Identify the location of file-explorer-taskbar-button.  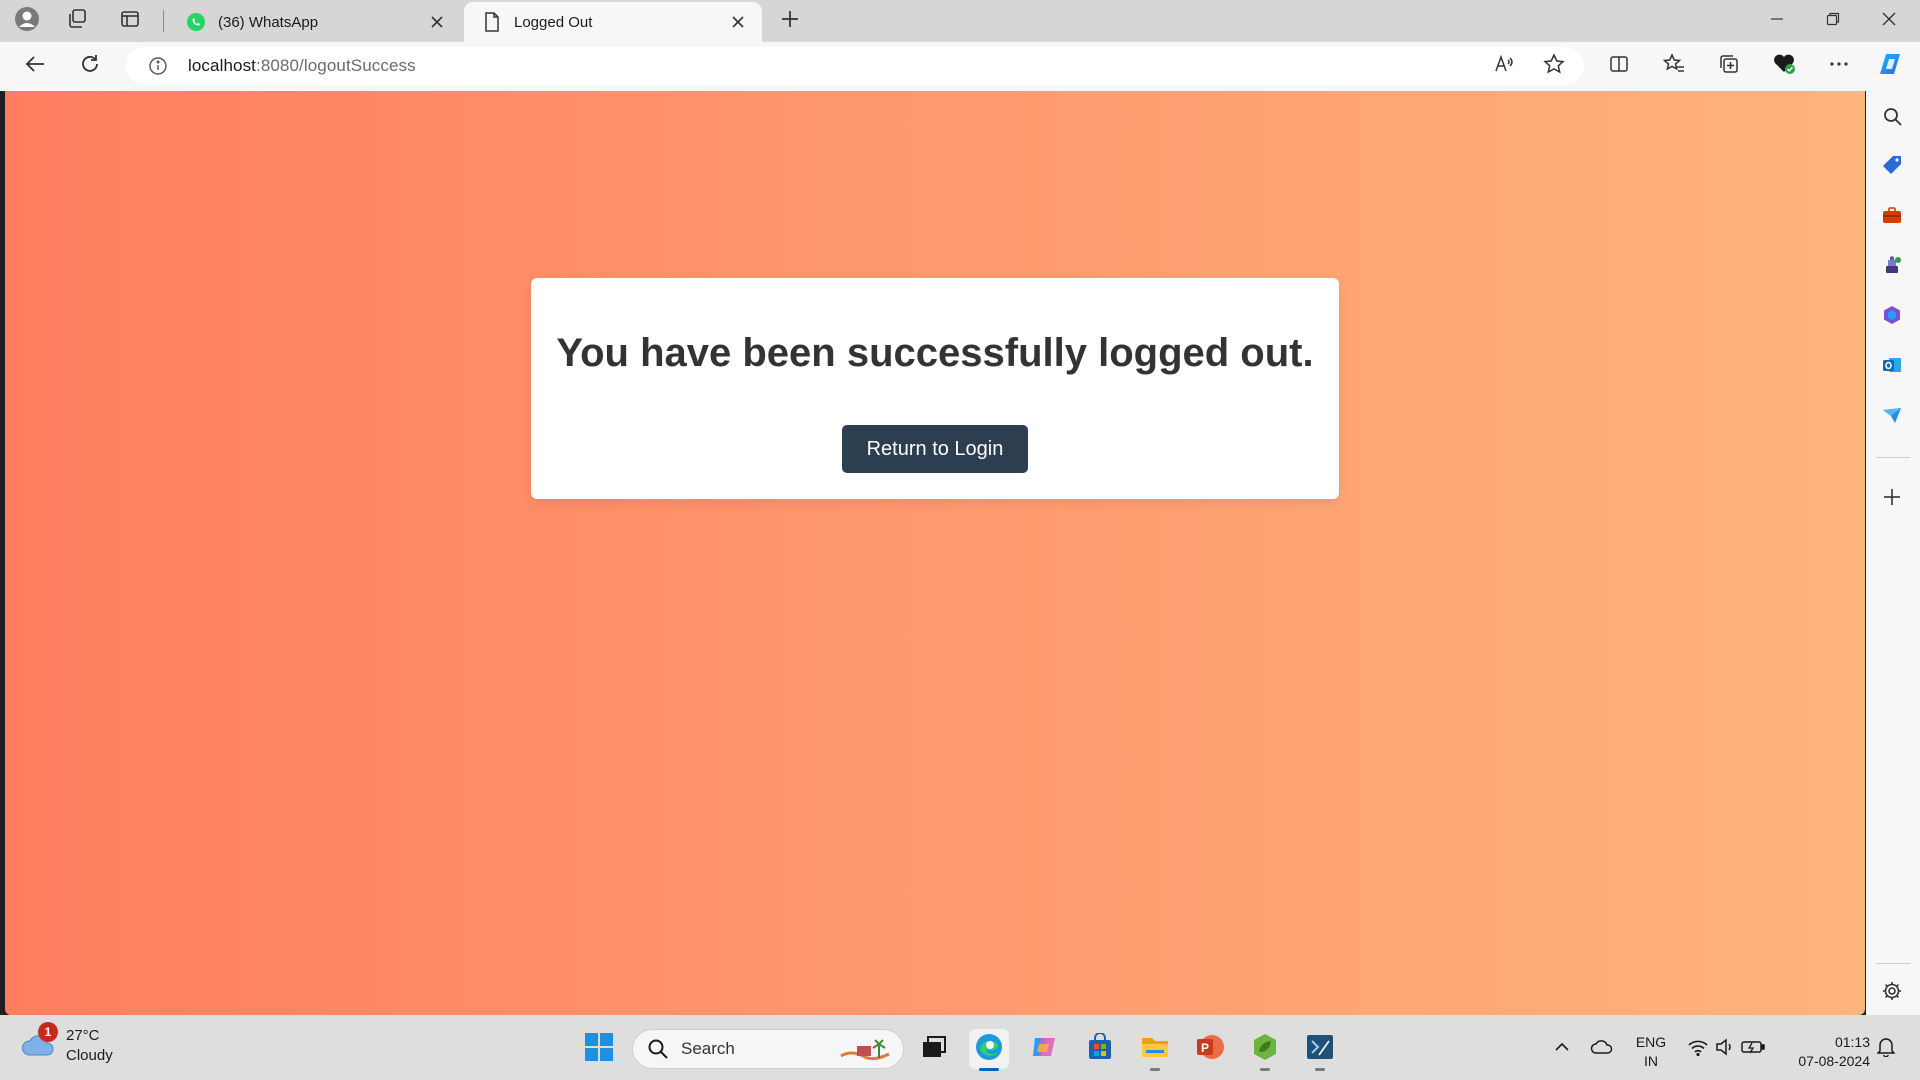
(1155, 1050).